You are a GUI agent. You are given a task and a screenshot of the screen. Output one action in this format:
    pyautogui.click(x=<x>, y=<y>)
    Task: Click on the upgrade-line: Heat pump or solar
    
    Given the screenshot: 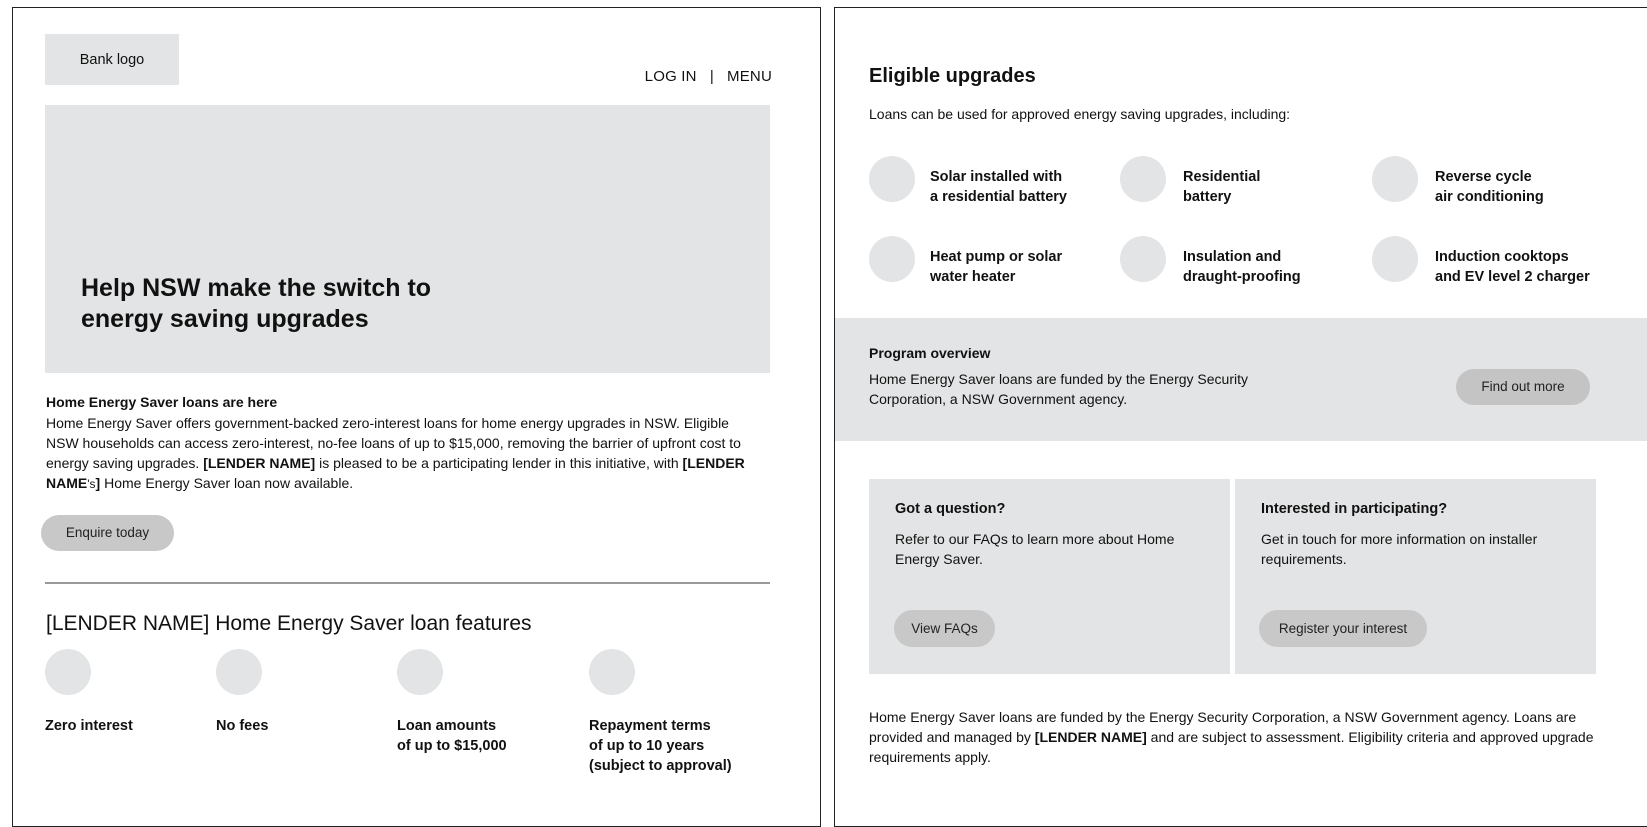 What is the action you would take?
    pyautogui.click(x=996, y=257)
    